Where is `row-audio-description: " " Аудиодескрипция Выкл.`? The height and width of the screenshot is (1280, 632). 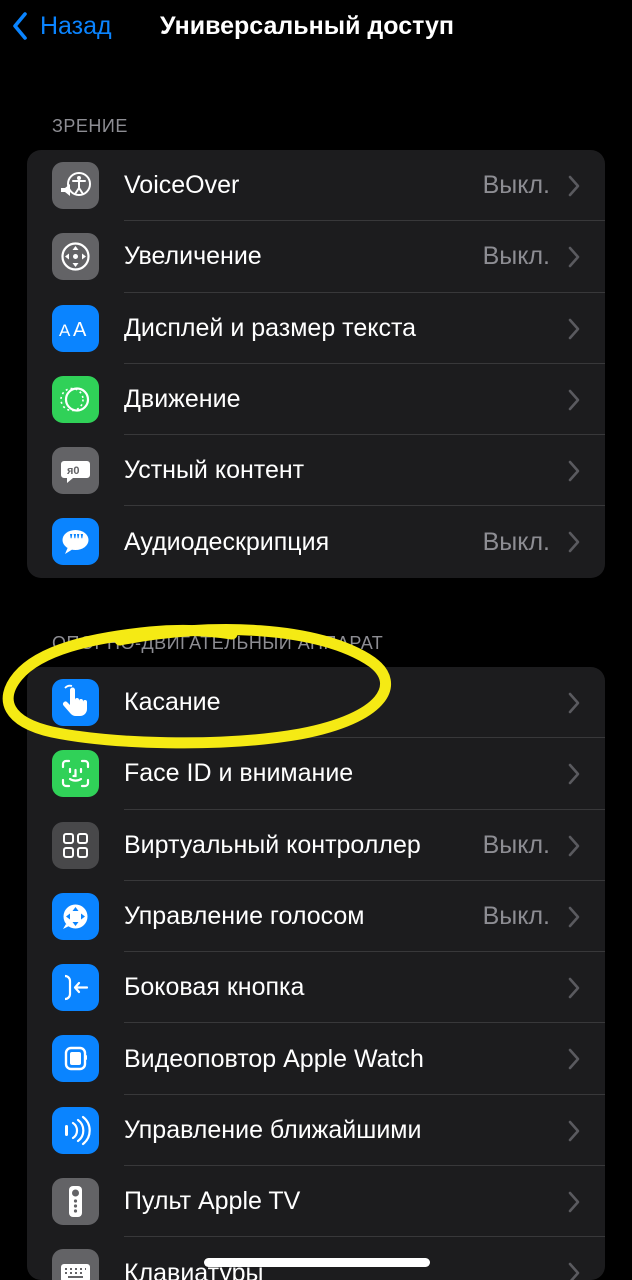
row-audio-description: " " Аудиодескрипция Выкл. is located at coordinates (316, 541).